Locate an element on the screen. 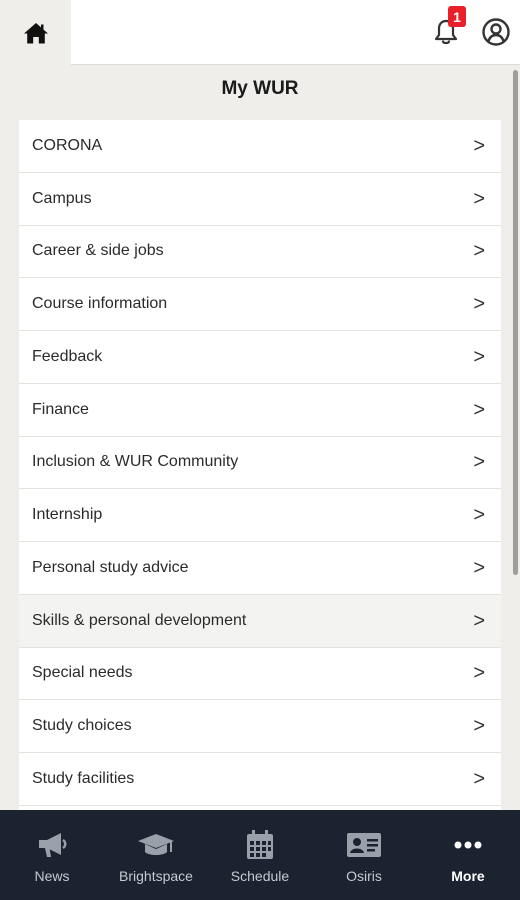 Image resolution: width=520 pixels, height=900 pixels. home-icon is located at coordinates (35, 32).